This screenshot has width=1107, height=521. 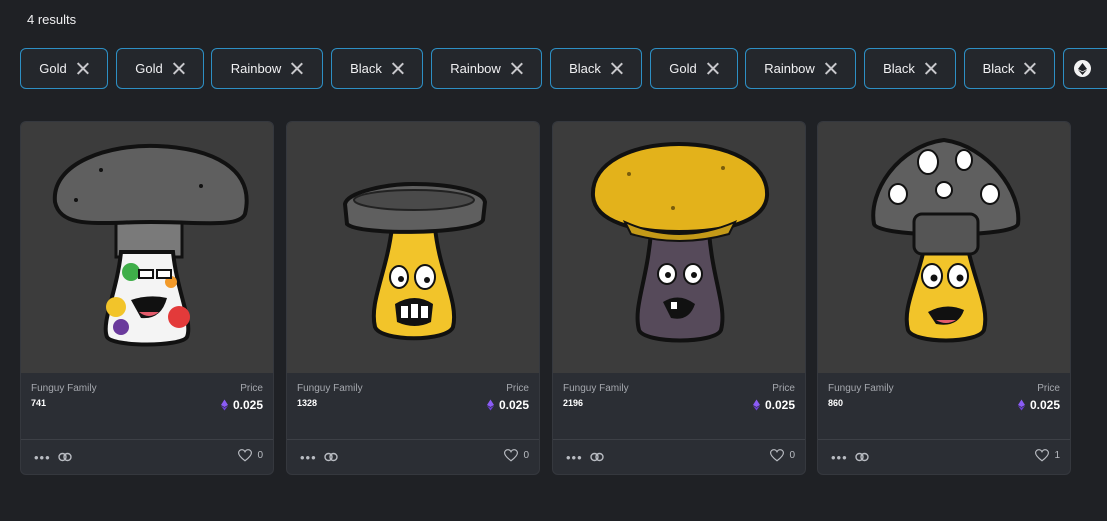 I want to click on like-count: 1, so click(x=1057, y=455).